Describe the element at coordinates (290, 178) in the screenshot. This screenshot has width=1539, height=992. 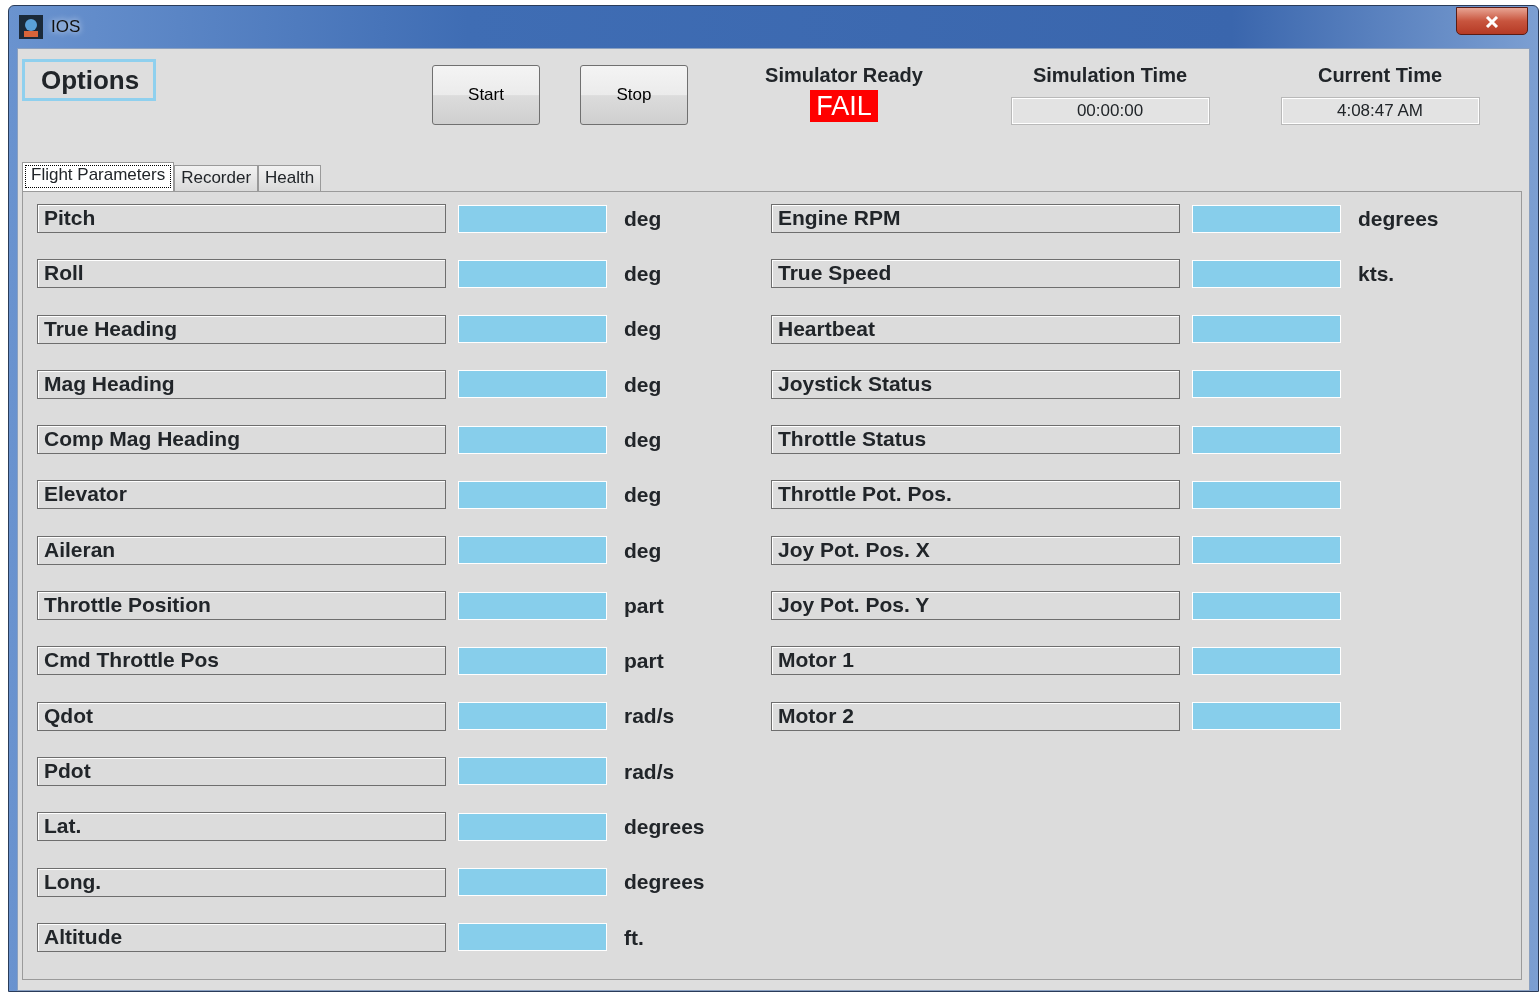
I see `tab: Health` at that location.